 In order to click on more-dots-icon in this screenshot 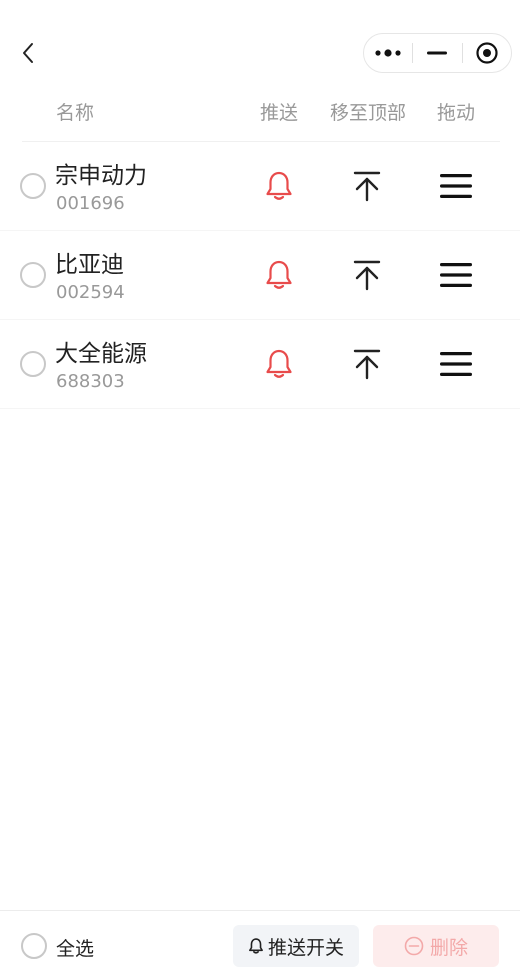, I will do `click(388, 53)`.